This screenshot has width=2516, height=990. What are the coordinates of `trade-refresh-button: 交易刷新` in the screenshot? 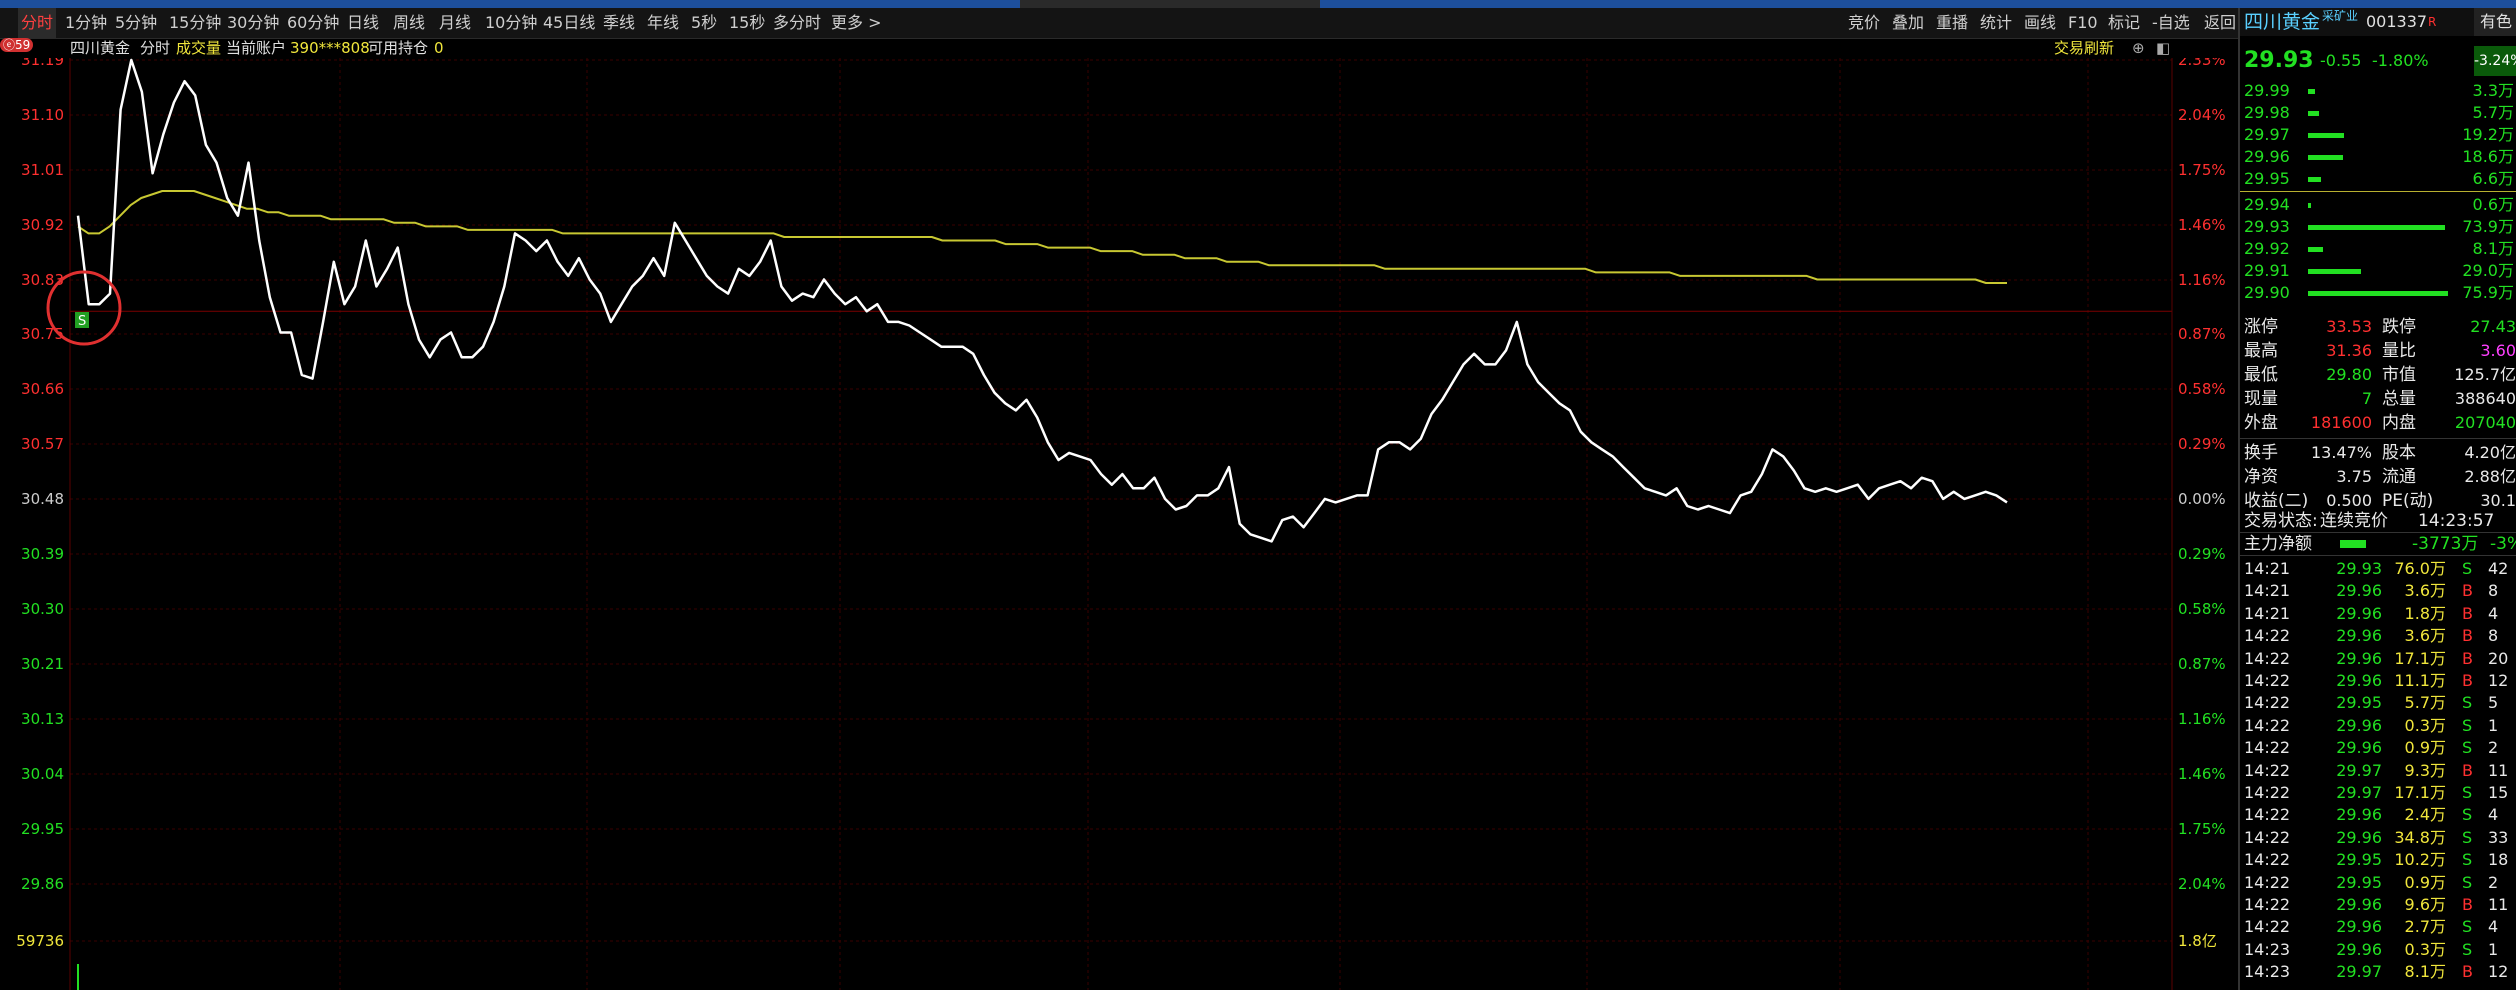 It's located at (2084, 48).